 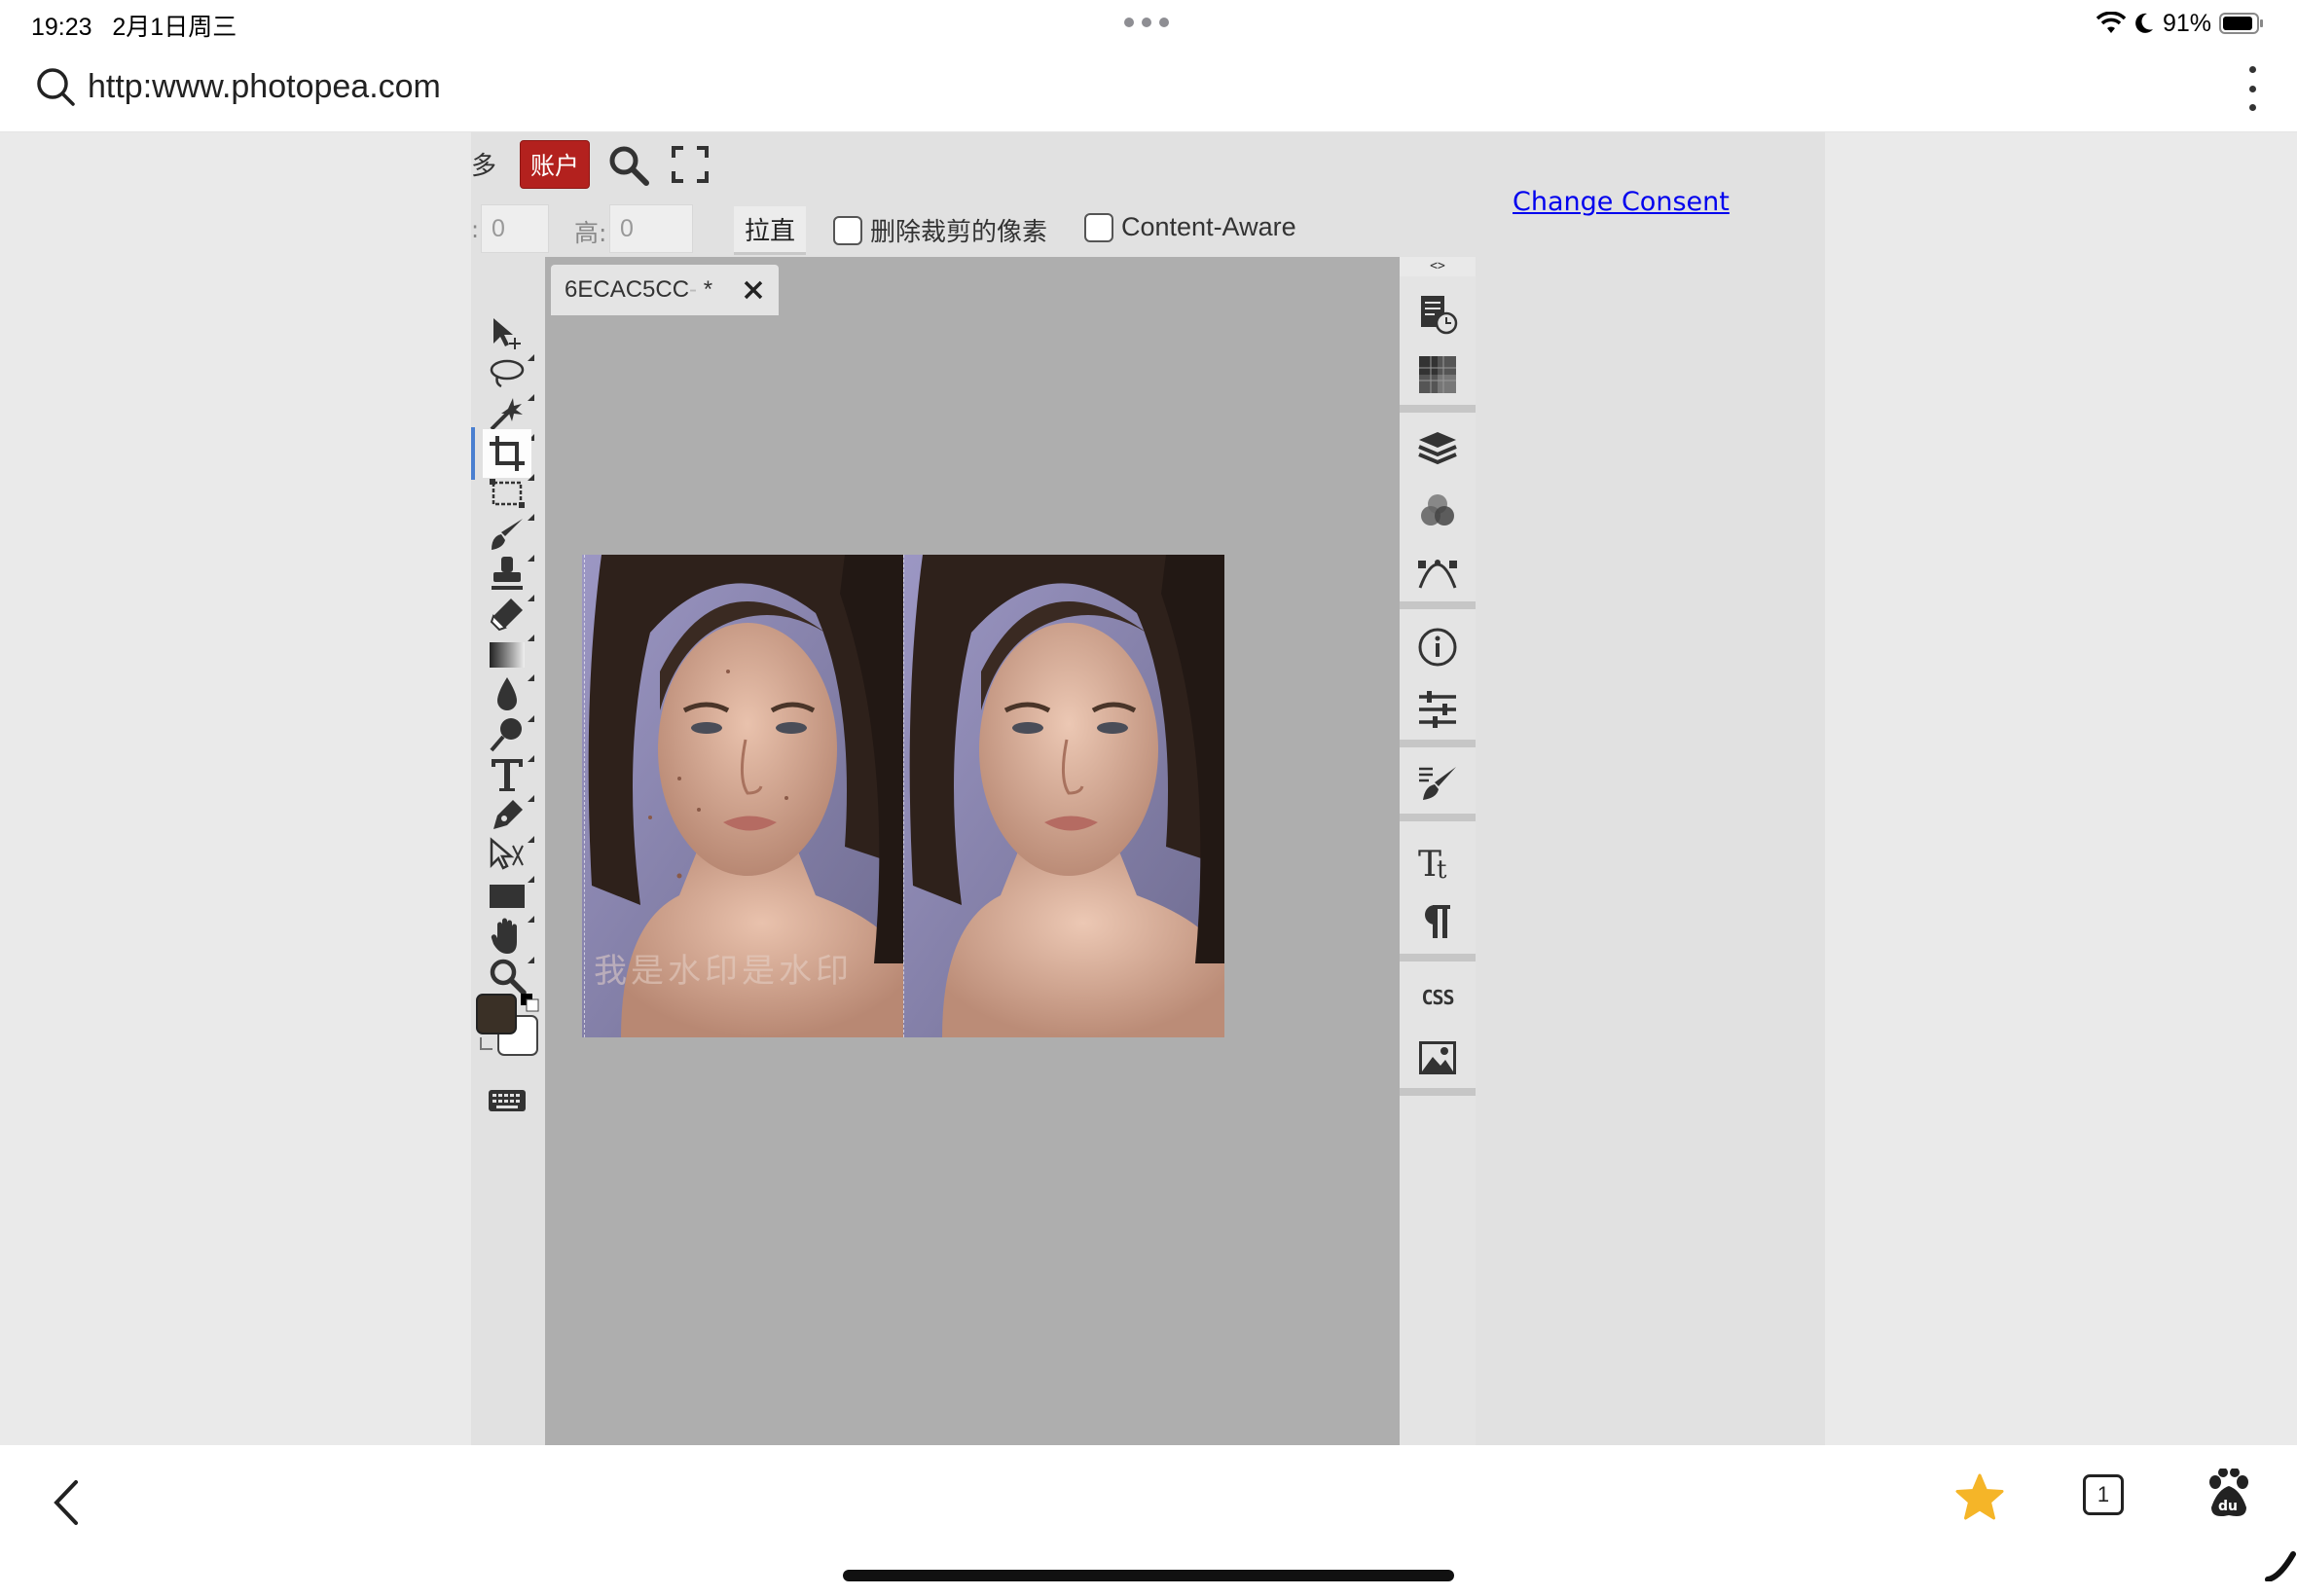 I want to click on gradient-icon, so click(x=507, y=655).